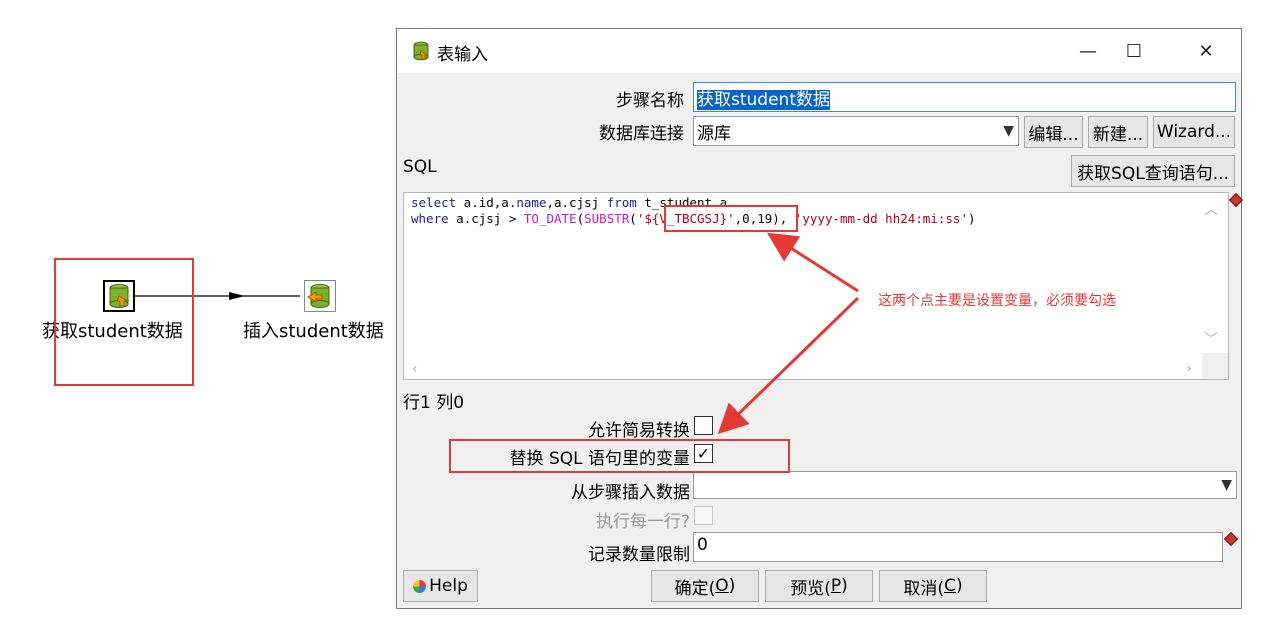 Image resolution: width=1271 pixels, height=639 pixels. I want to click on limit-value: 0, so click(702, 545).